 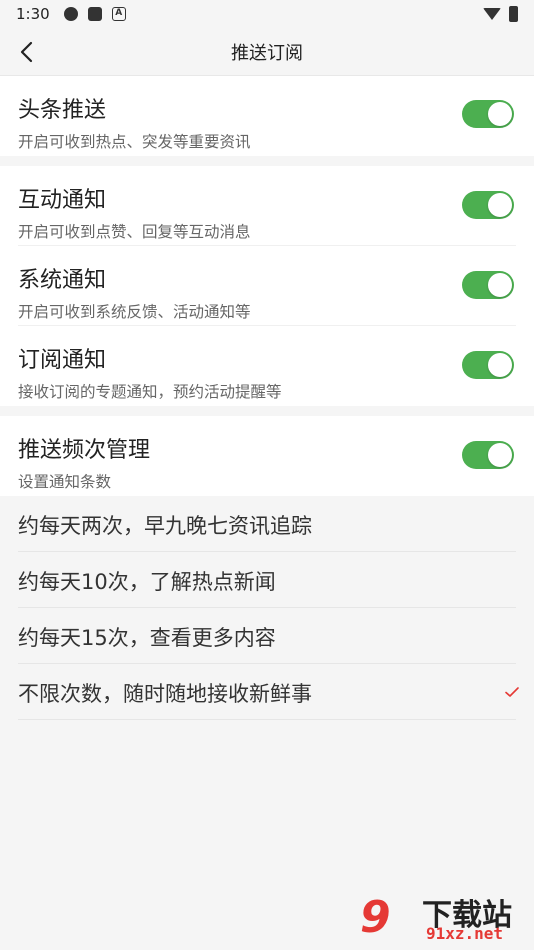 What do you see at coordinates (165, 526) in the screenshot?
I see `frequency-option-text: 约每天两次，早九晚七资讯追踪` at bounding box center [165, 526].